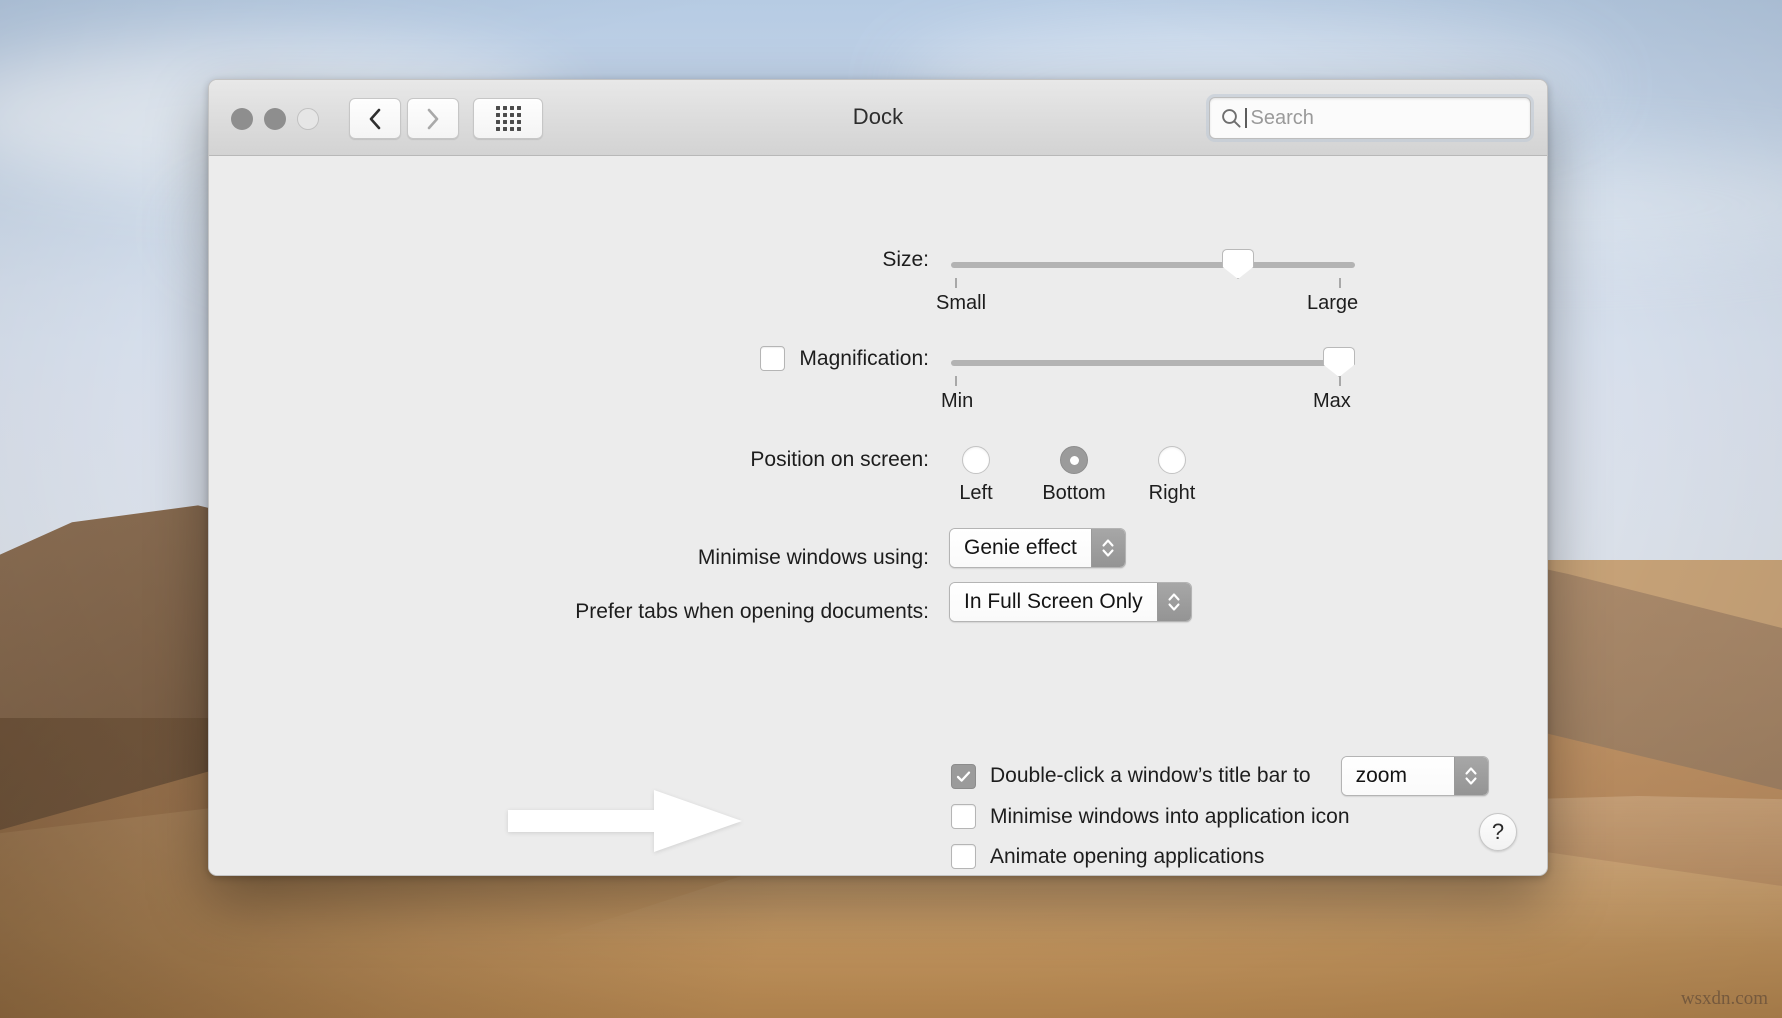  What do you see at coordinates (752, 611) in the screenshot?
I see `prefer-tabs-label: Prefer tabs when opening documents:` at bounding box center [752, 611].